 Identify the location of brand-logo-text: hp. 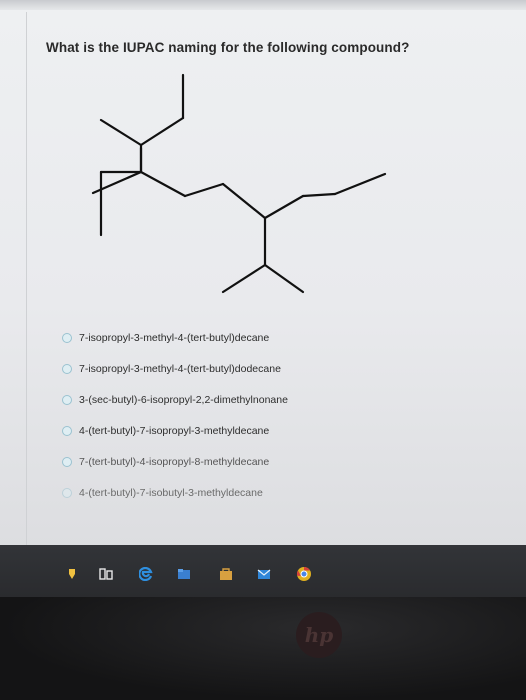
(319, 635).